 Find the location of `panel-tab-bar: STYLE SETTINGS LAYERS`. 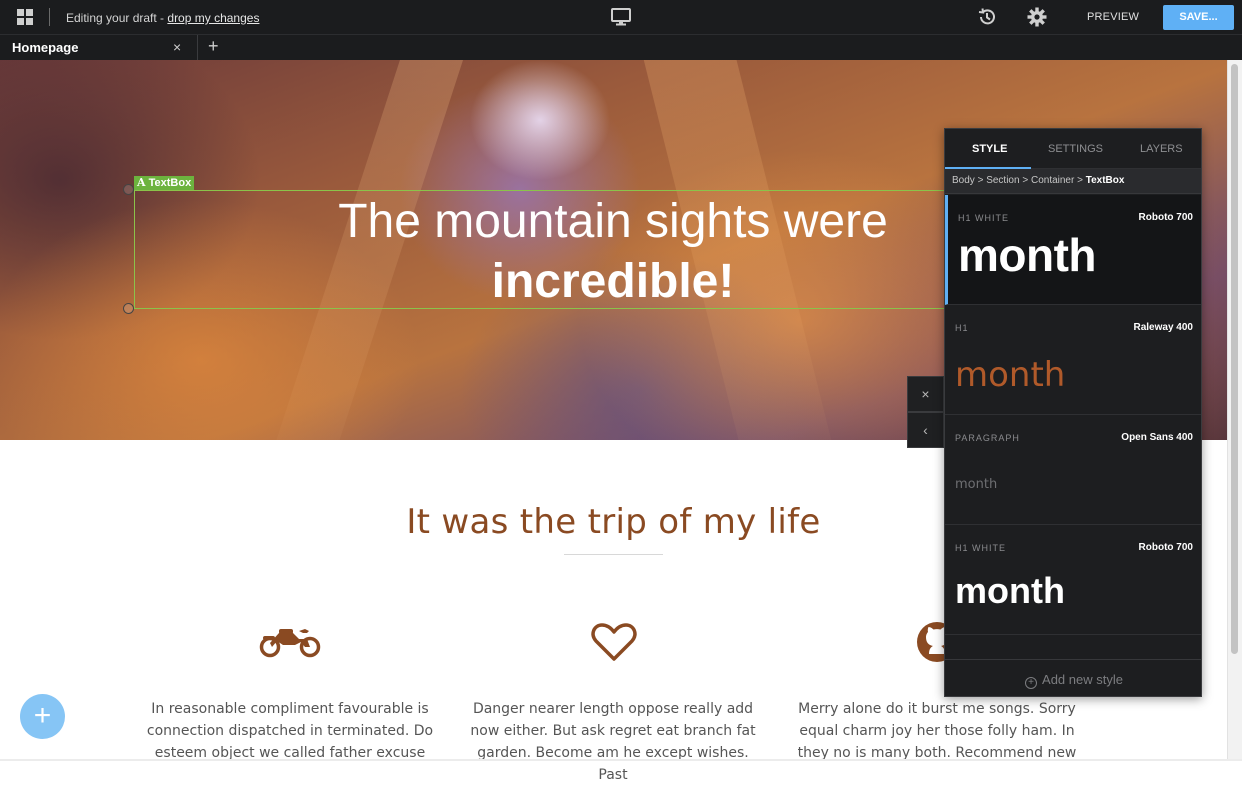

panel-tab-bar: STYLE SETTINGS LAYERS is located at coordinates (1073, 149).